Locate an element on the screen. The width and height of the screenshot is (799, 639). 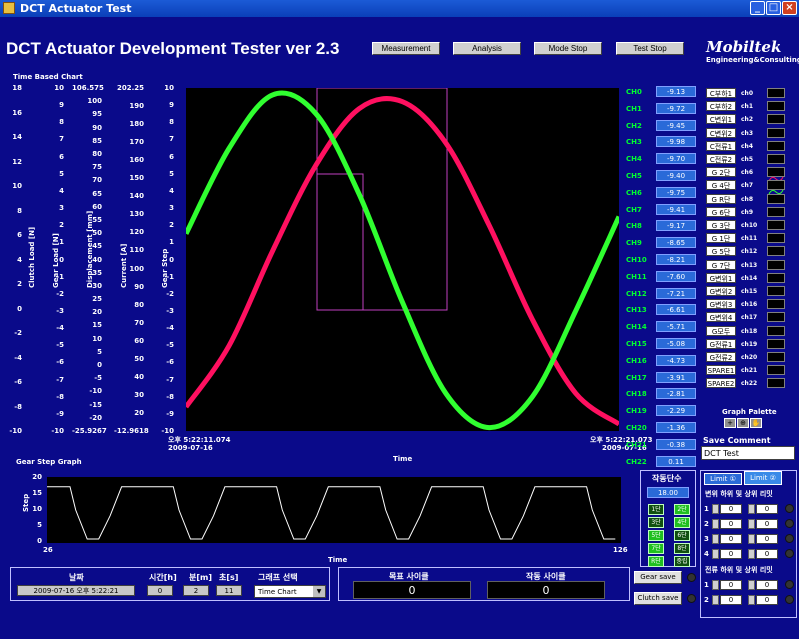
close-icon: × is located at coordinates (789, 8).